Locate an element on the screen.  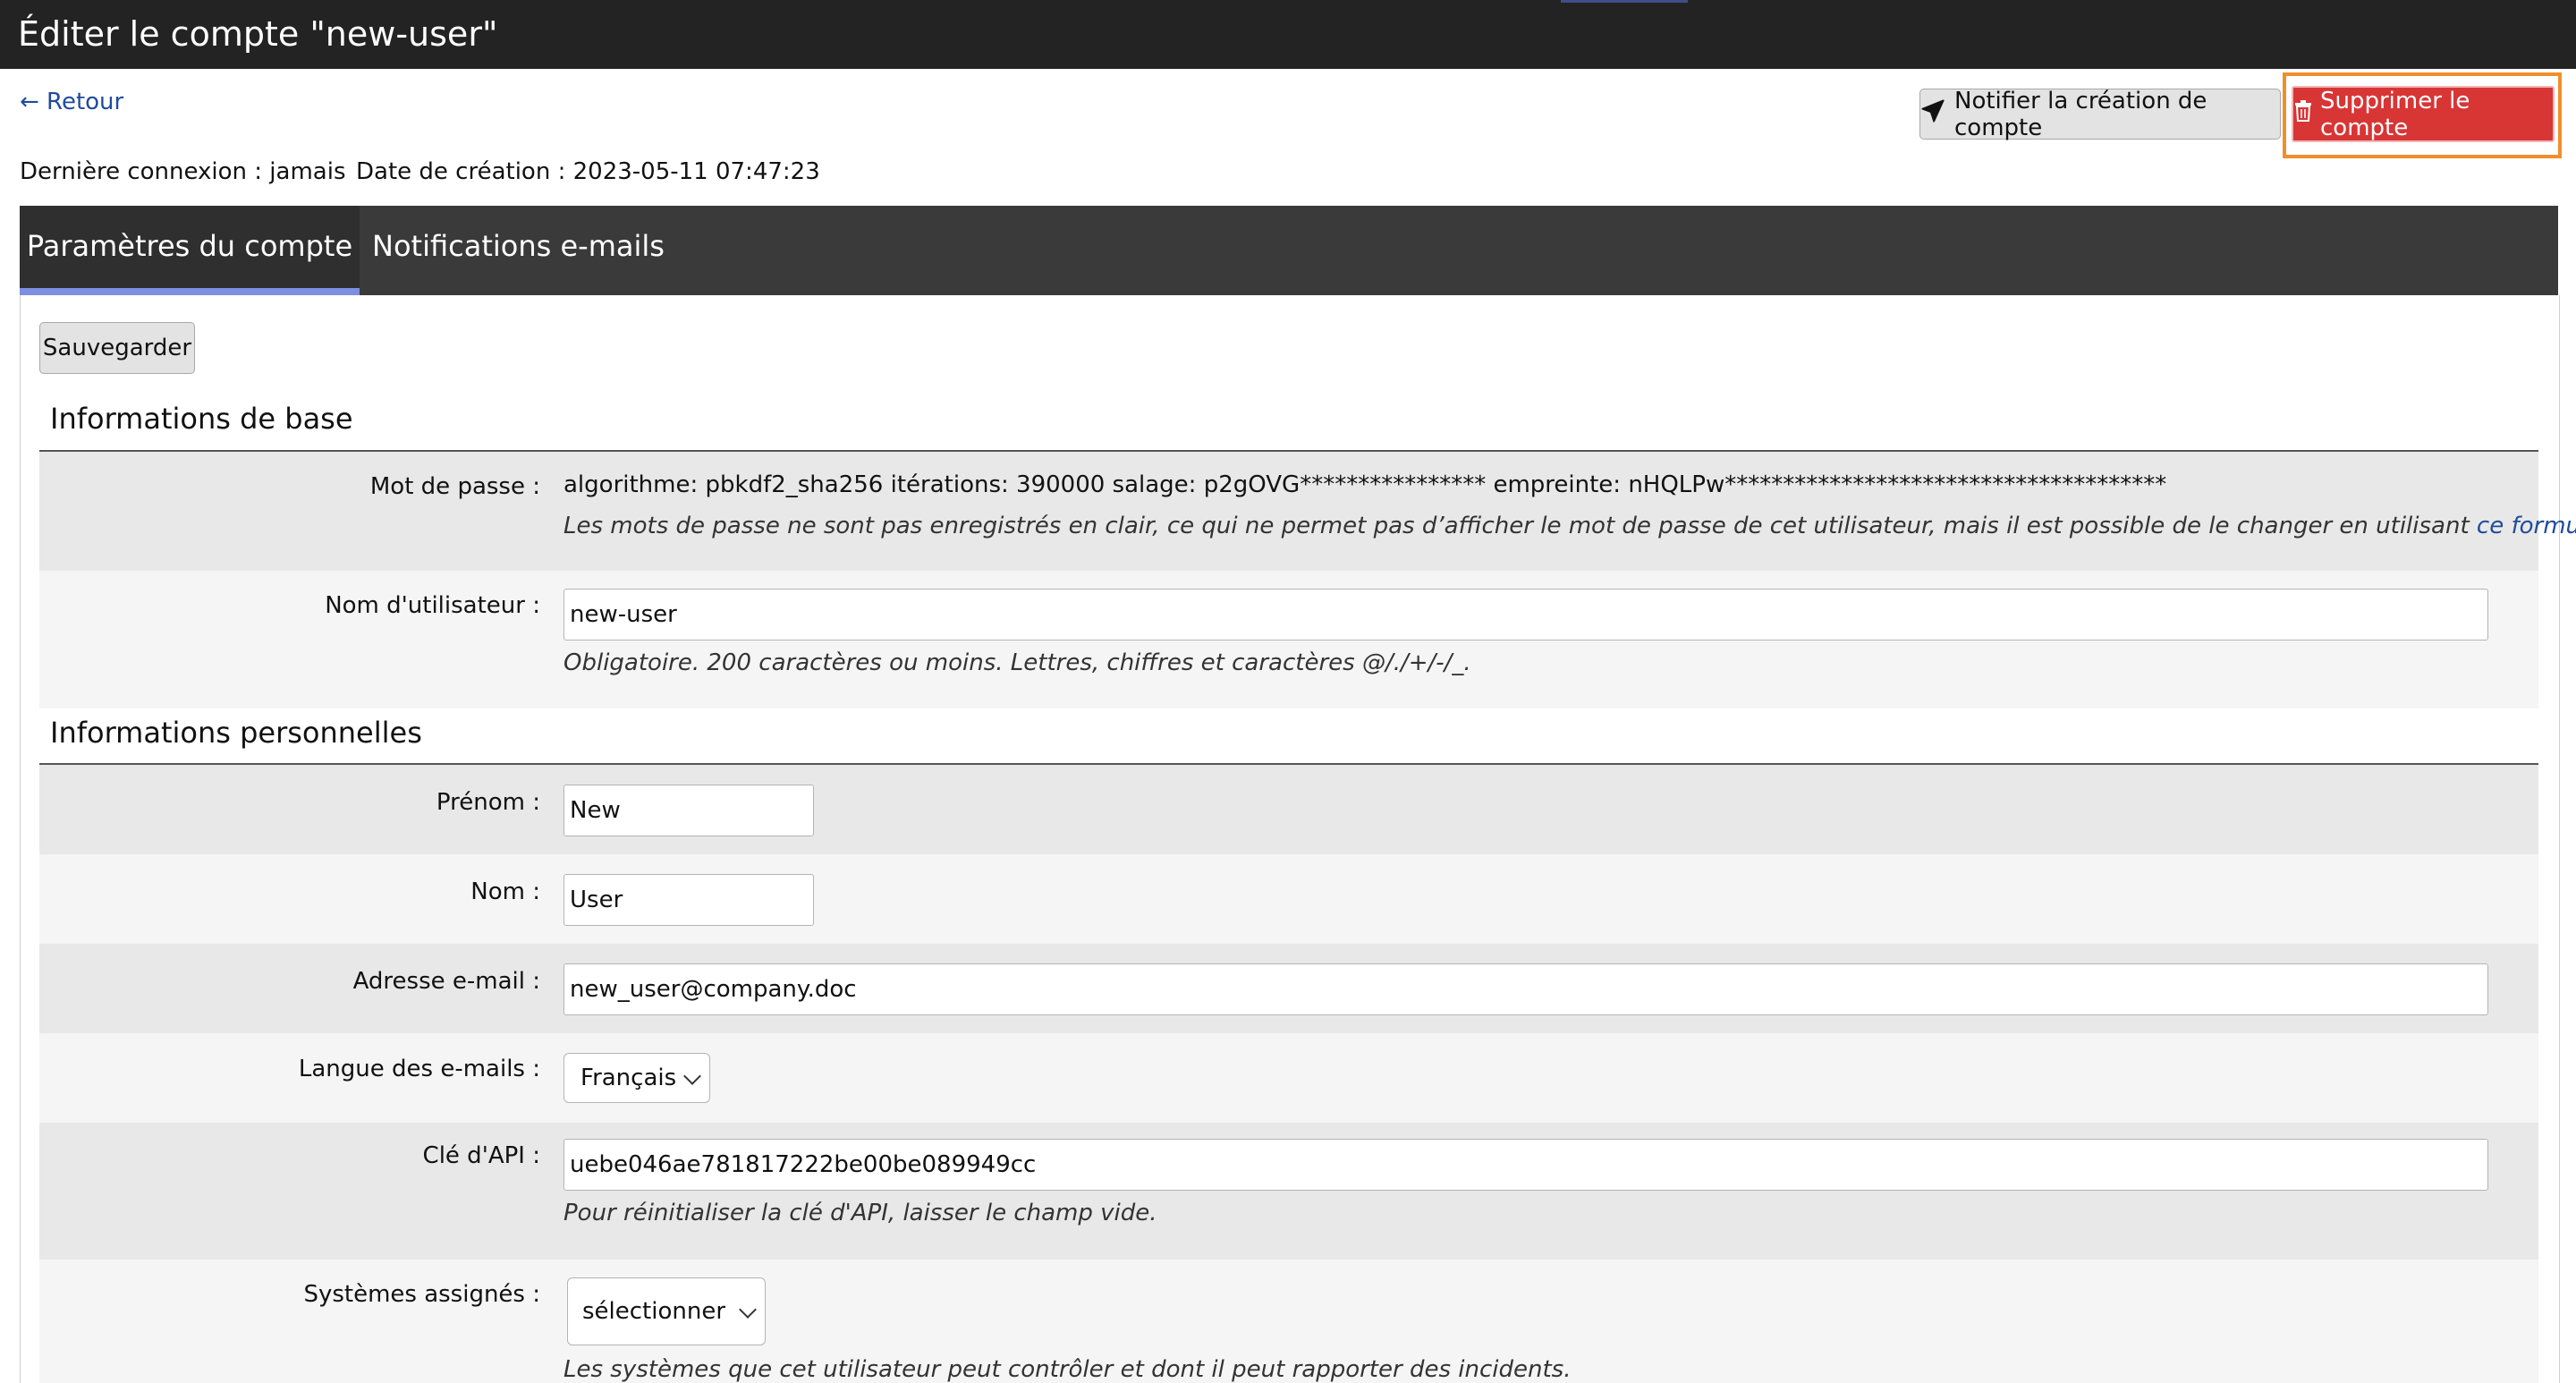
api-key-input: uebe046ae781817222be00be089949cc is located at coordinates (1526, 1165).